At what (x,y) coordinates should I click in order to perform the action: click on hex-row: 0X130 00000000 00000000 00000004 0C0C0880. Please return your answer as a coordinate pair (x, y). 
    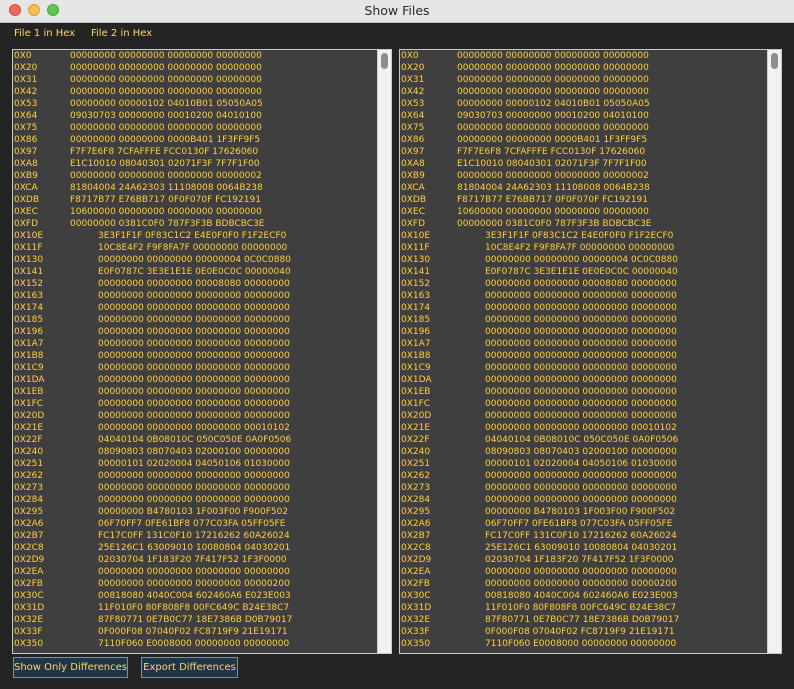
    Looking at the image, I should click on (583, 260).